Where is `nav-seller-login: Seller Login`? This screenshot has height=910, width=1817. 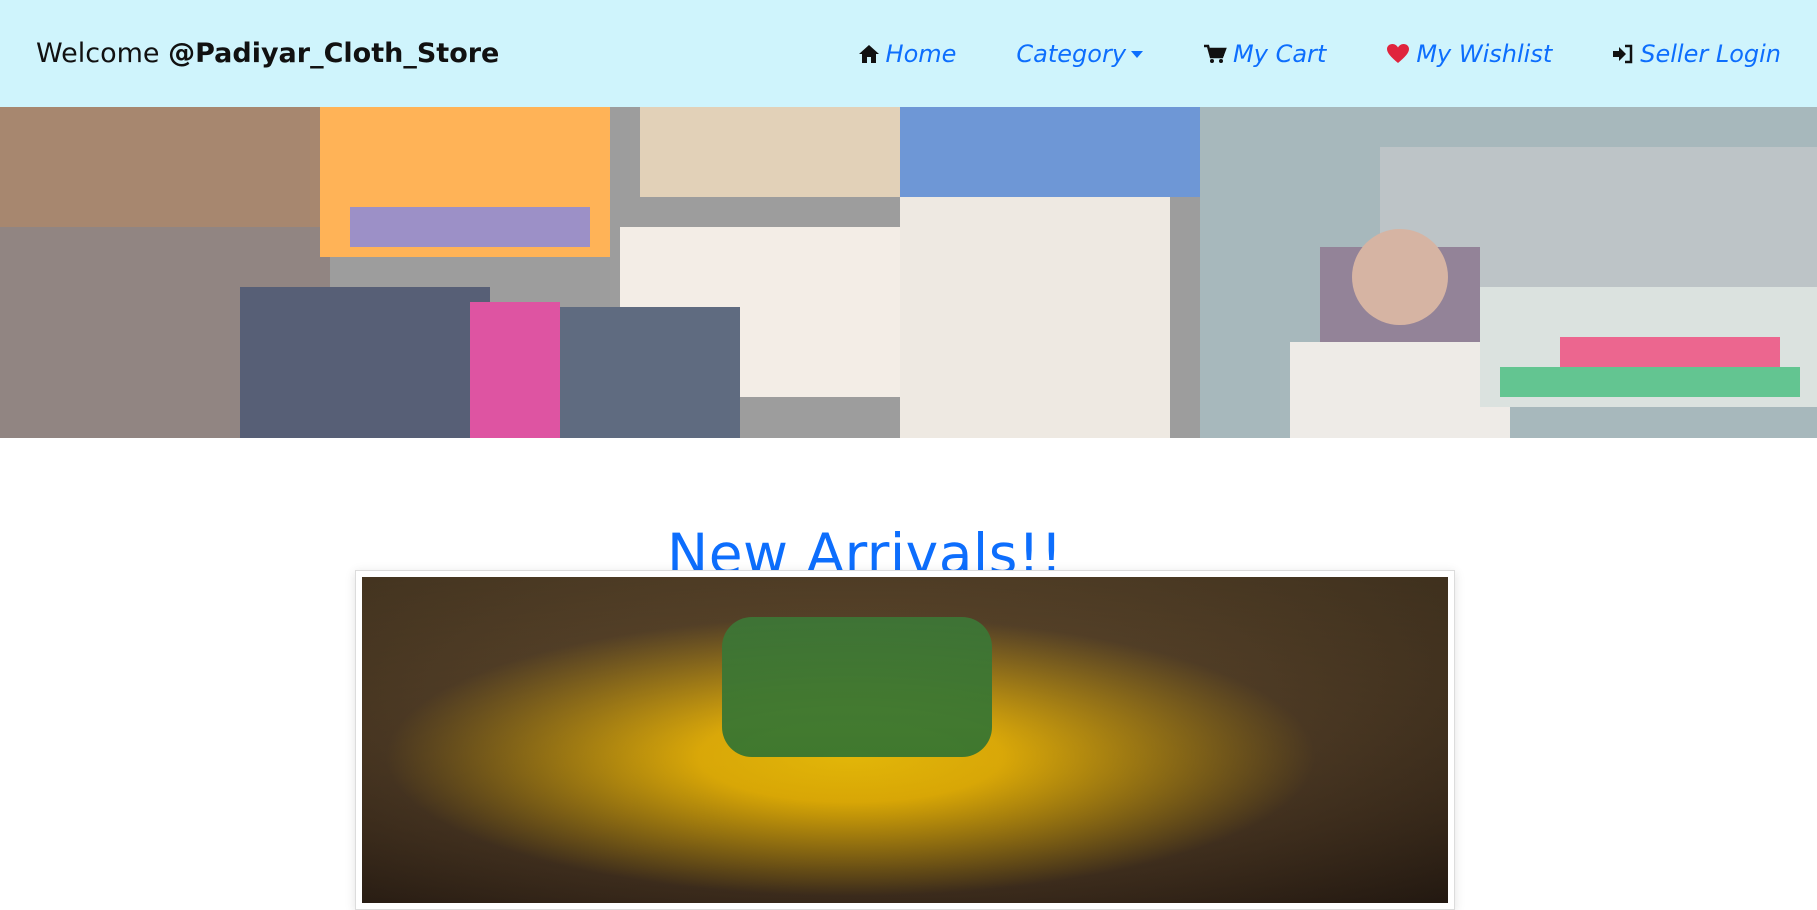 nav-seller-login: Seller Login is located at coordinates (1696, 54).